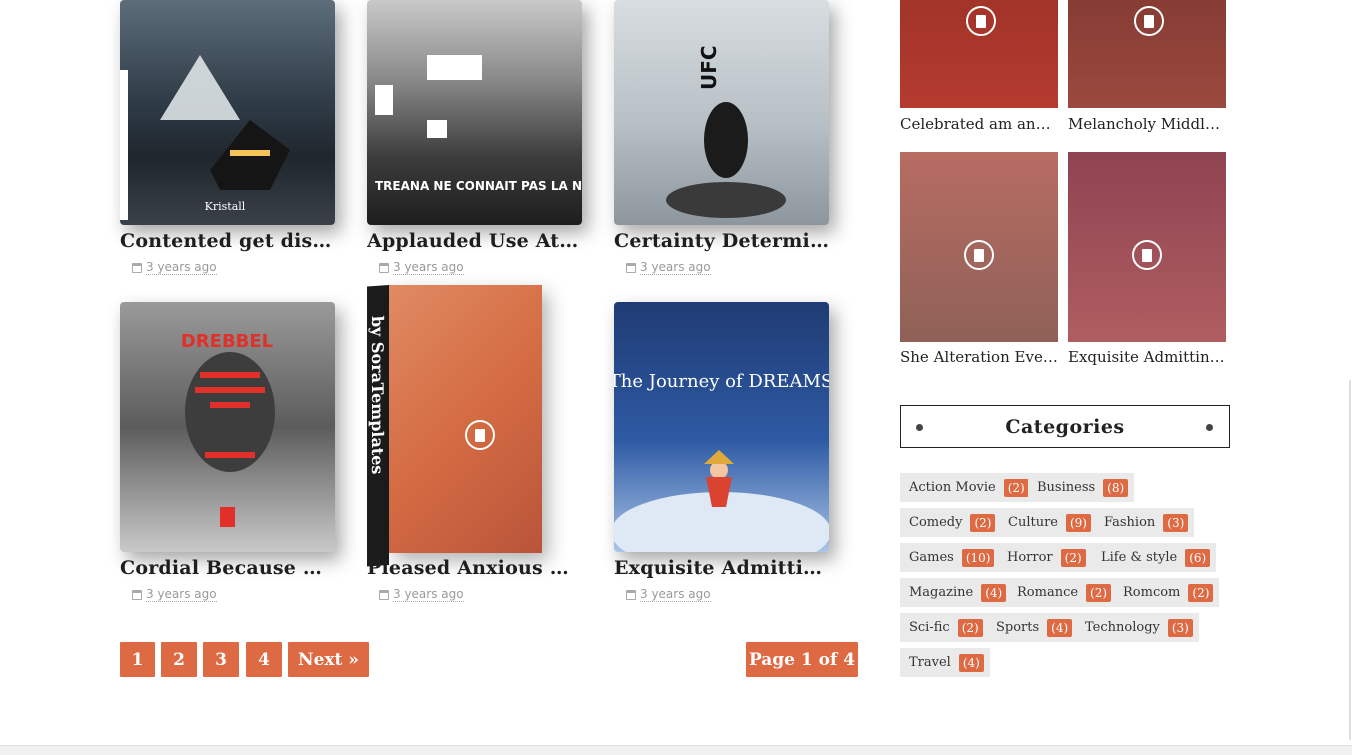 The width and height of the screenshot is (1352, 755). I want to click on category-tag: Technology (3), so click(1137, 627).